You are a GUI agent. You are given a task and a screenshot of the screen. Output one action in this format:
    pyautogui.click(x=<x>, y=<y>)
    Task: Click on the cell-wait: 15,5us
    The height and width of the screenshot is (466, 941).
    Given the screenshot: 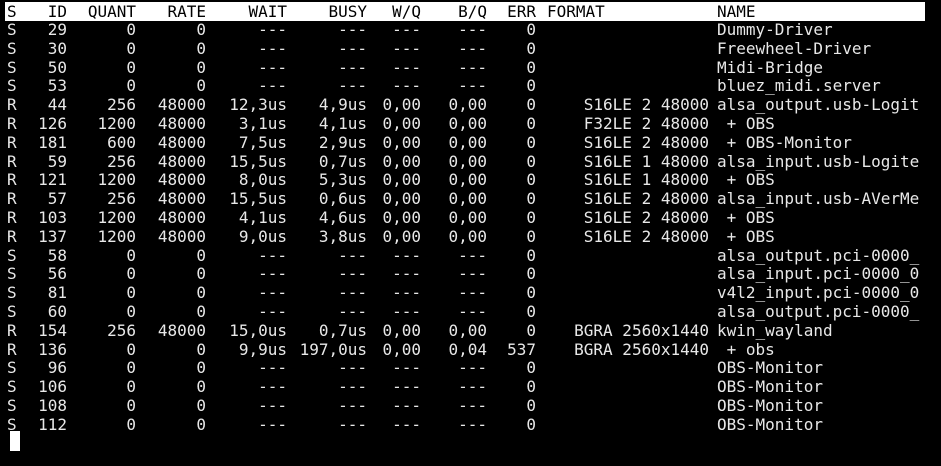 What is the action you would take?
    pyautogui.click(x=258, y=161)
    